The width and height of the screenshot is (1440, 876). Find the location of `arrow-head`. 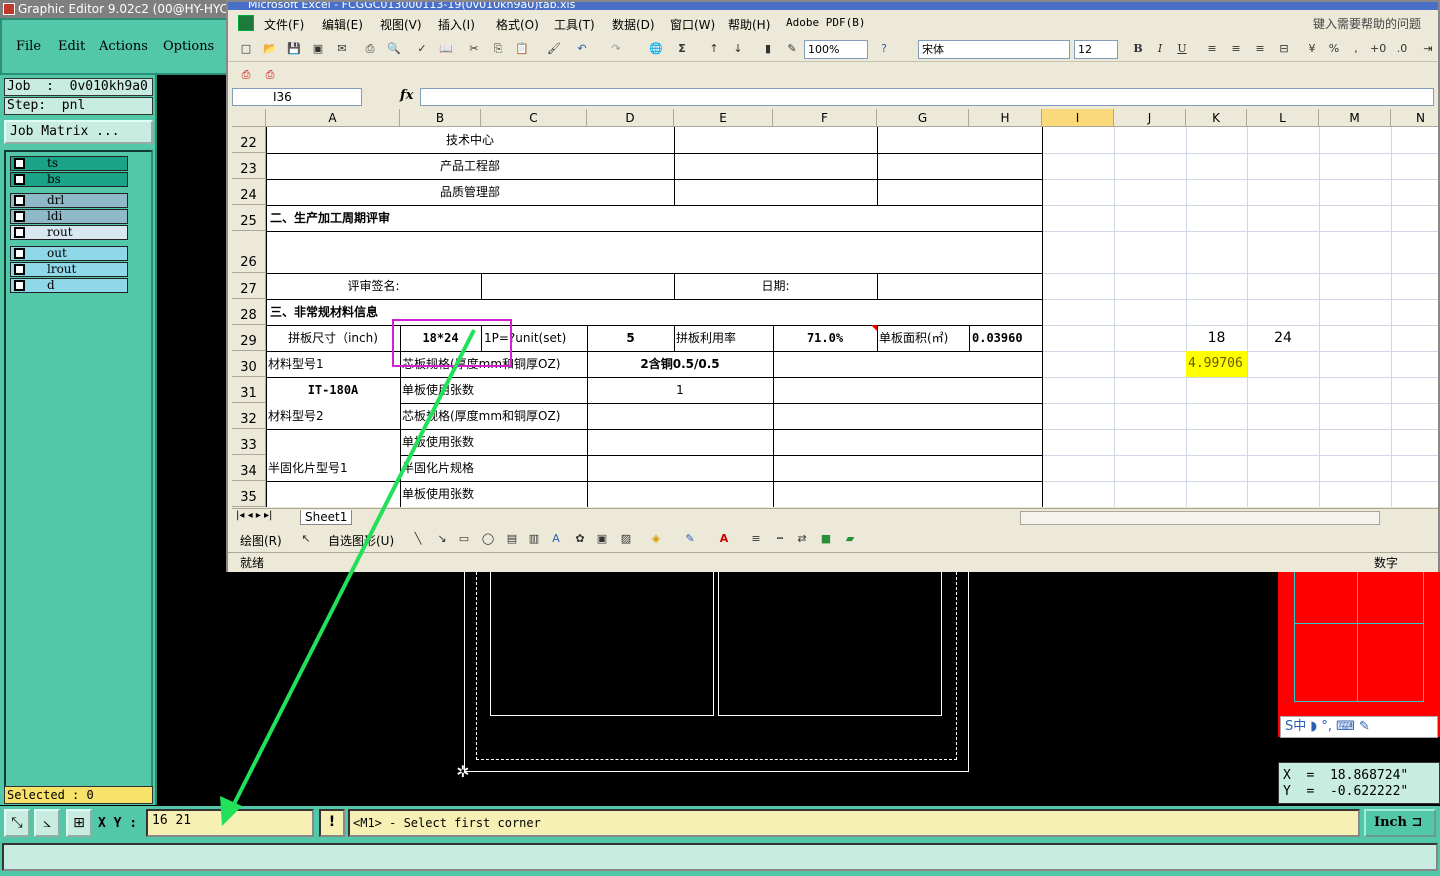

arrow-head is located at coordinates (231, 811).